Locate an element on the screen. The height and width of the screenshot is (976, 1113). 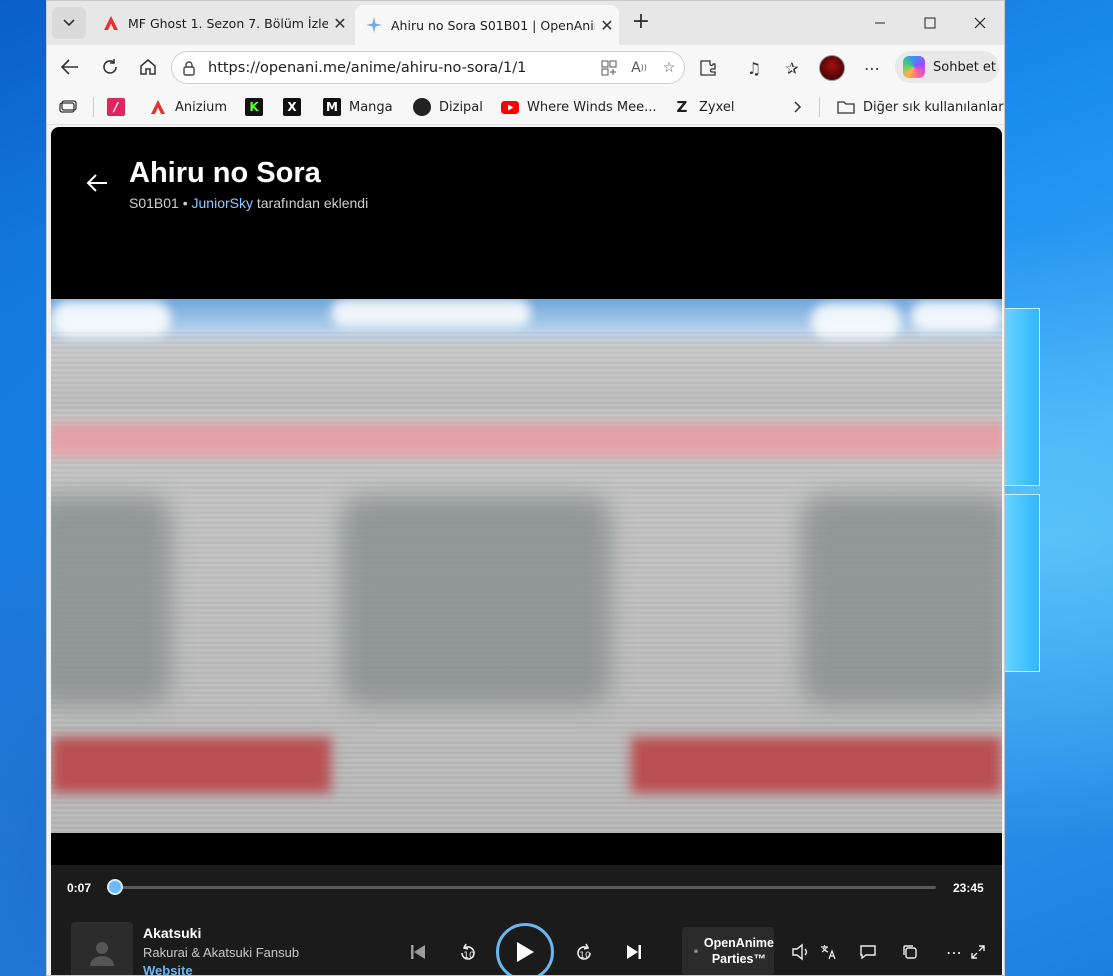
youtube-icon is located at coordinates (510, 107).